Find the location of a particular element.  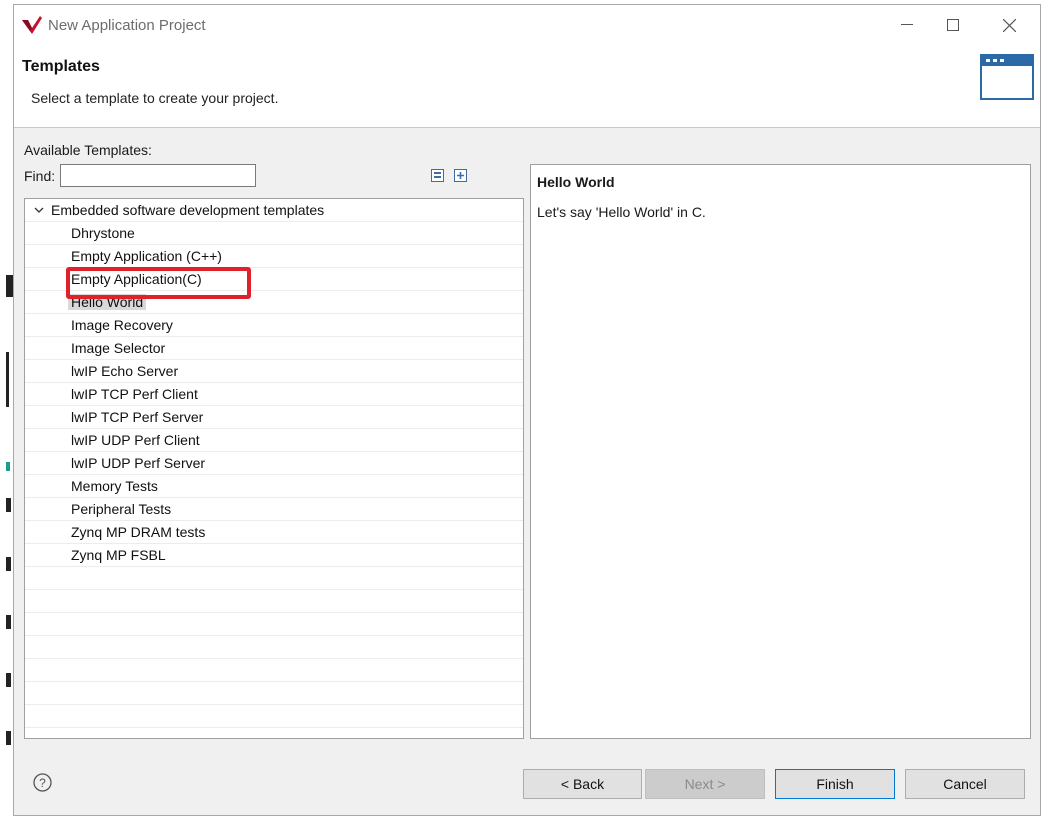

back-button: < Back is located at coordinates (582, 784).